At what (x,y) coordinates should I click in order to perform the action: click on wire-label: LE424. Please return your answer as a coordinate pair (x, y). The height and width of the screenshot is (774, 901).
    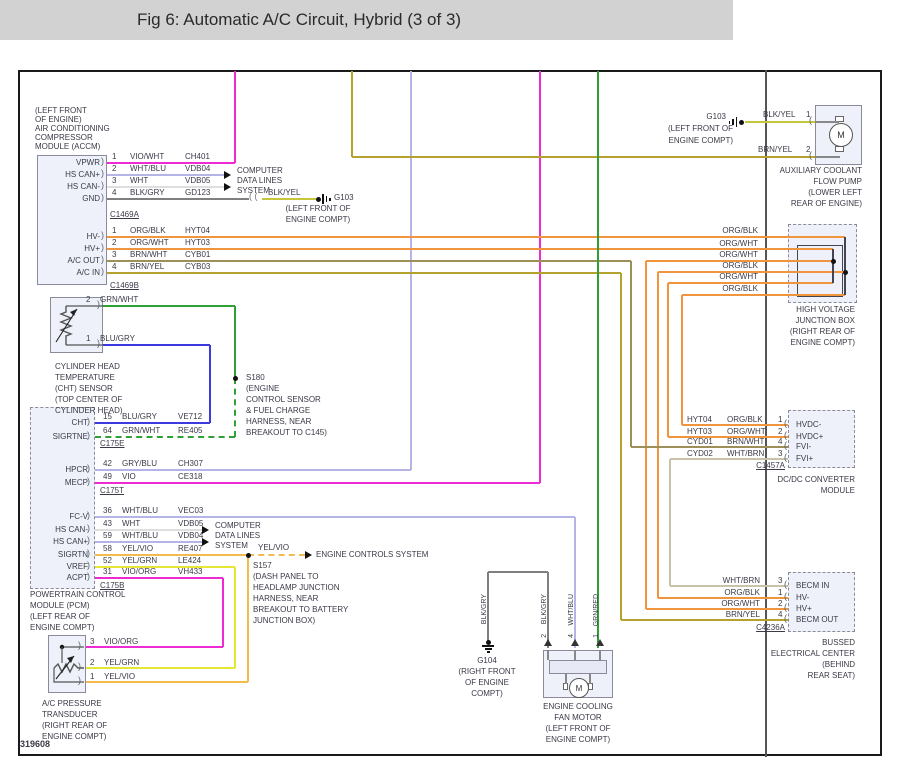
    Looking at the image, I should click on (190, 560).